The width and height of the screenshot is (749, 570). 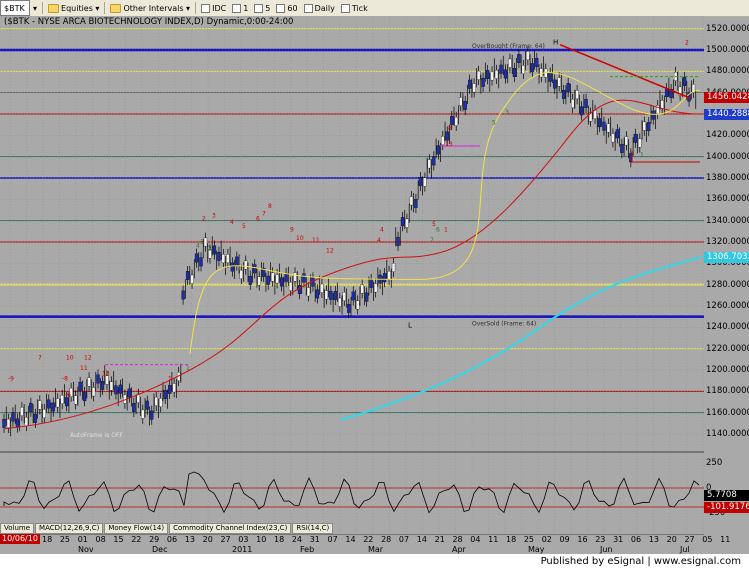 What do you see at coordinates (65, 539) in the screenshot?
I see `date-tick-label: 25` at bounding box center [65, 539].